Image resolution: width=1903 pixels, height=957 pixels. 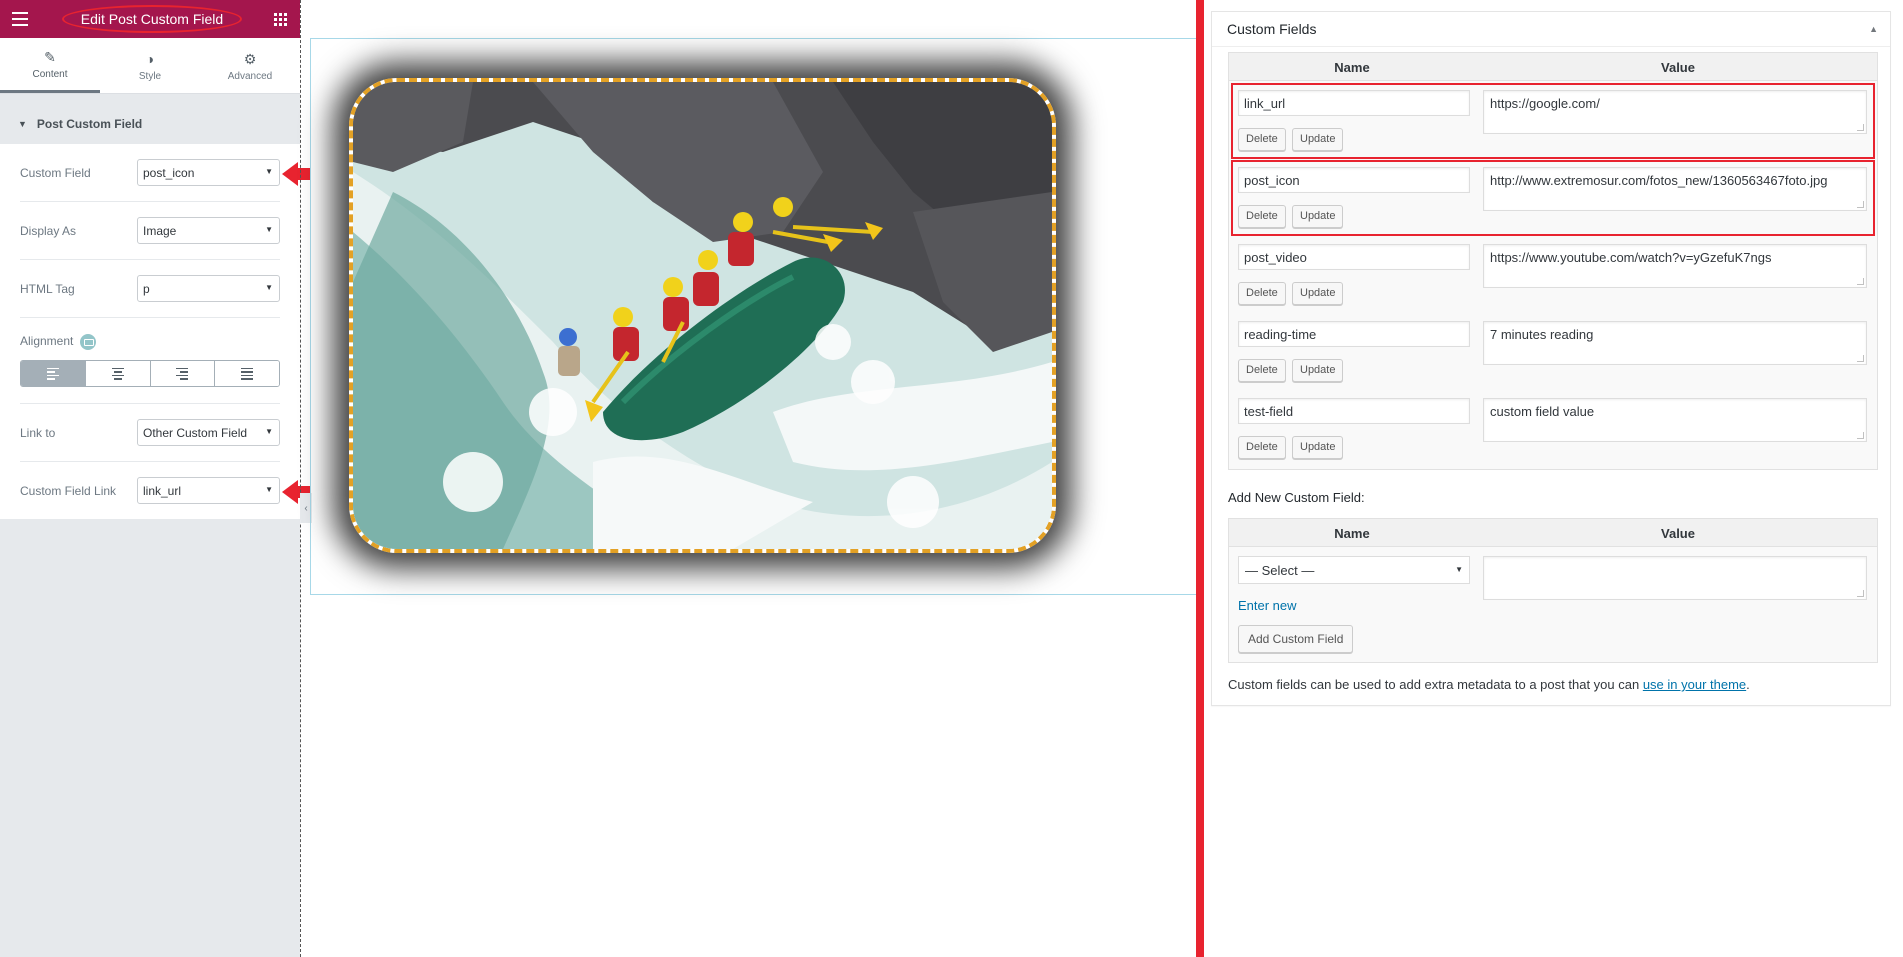 What do you see at coordinates (1354, 334) in the screenshot?
I see `custom-field-name-input: reading-time` at bounding box center [1354, 334].